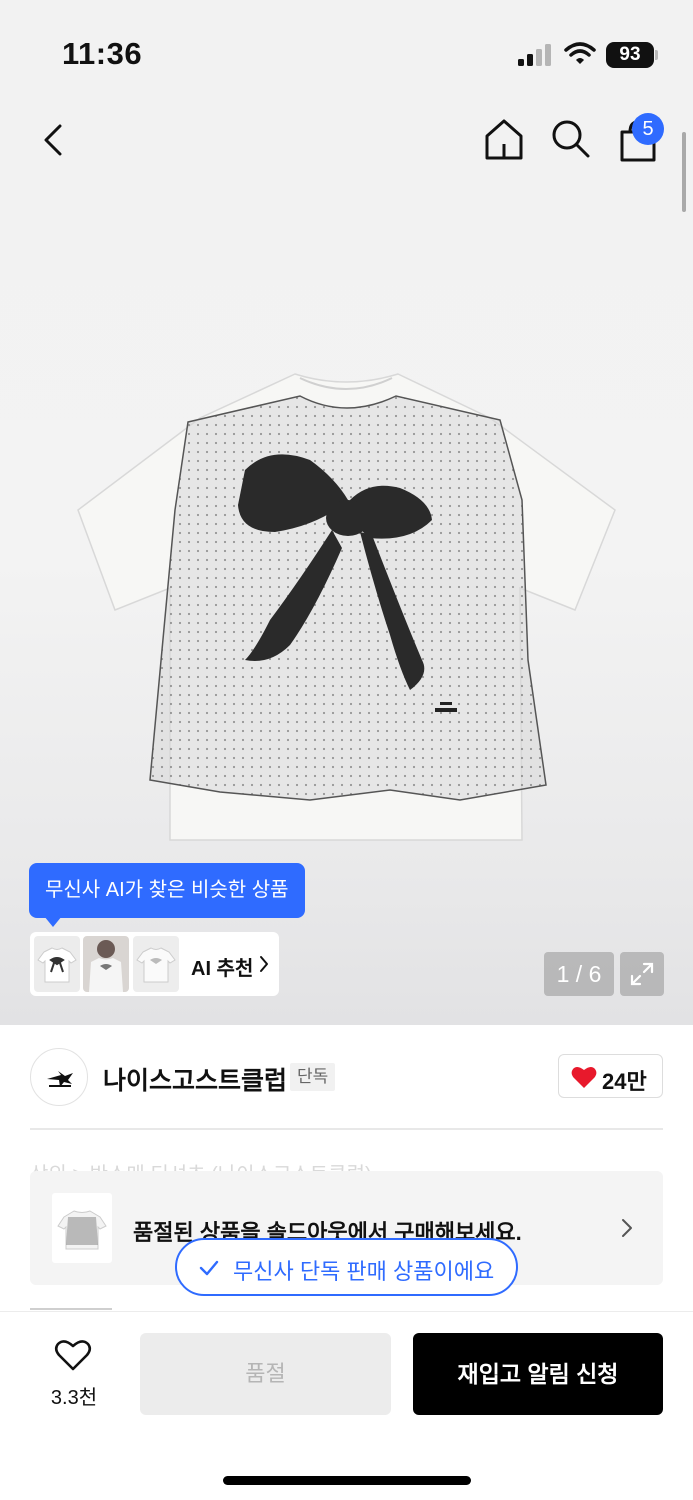 This screenshot has height=1500, width=693. Describe the element at coordinates (71, 1309) in the screenshot. I see `underline-mark` at that location.